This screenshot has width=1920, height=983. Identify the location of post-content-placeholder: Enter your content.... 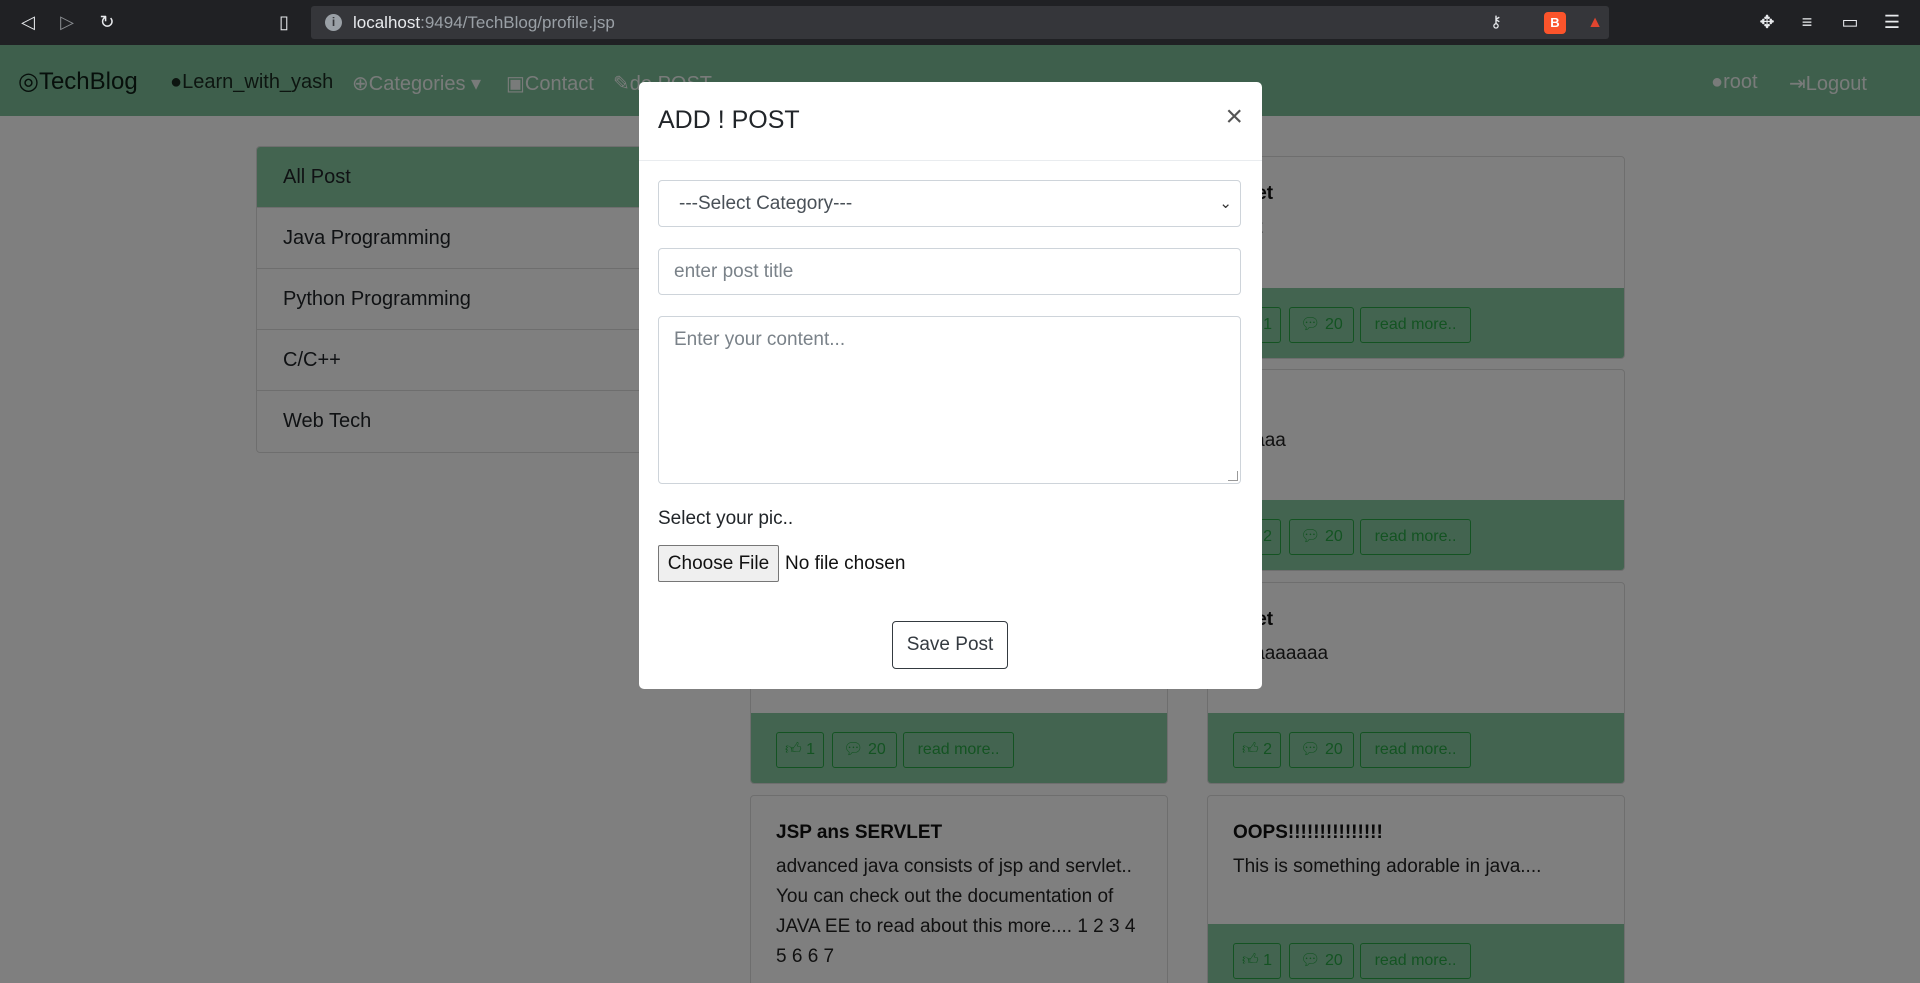
(760, 339).